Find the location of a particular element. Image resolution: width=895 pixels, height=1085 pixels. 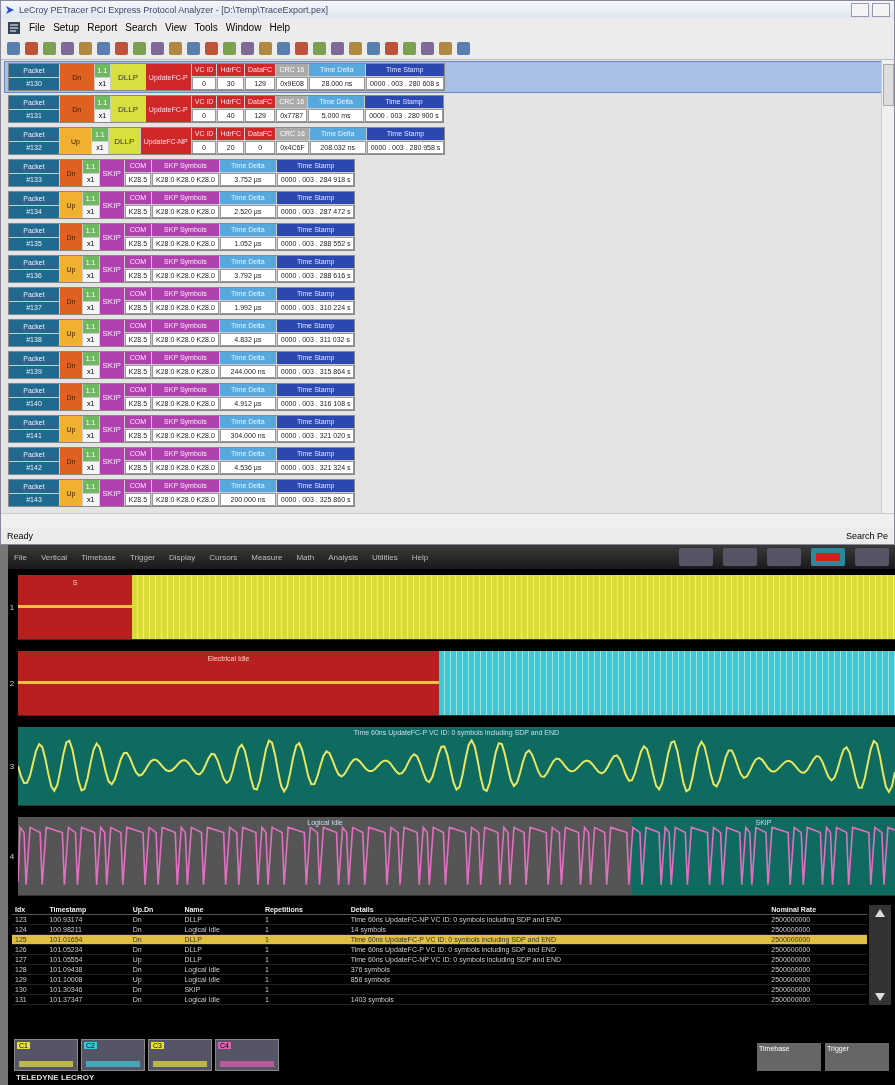

window-title: LeCroy PETracer PCI Express Protocol Analyzer - [D:\Temp\TraceExport.pex] is located at coordinates (174, 9).